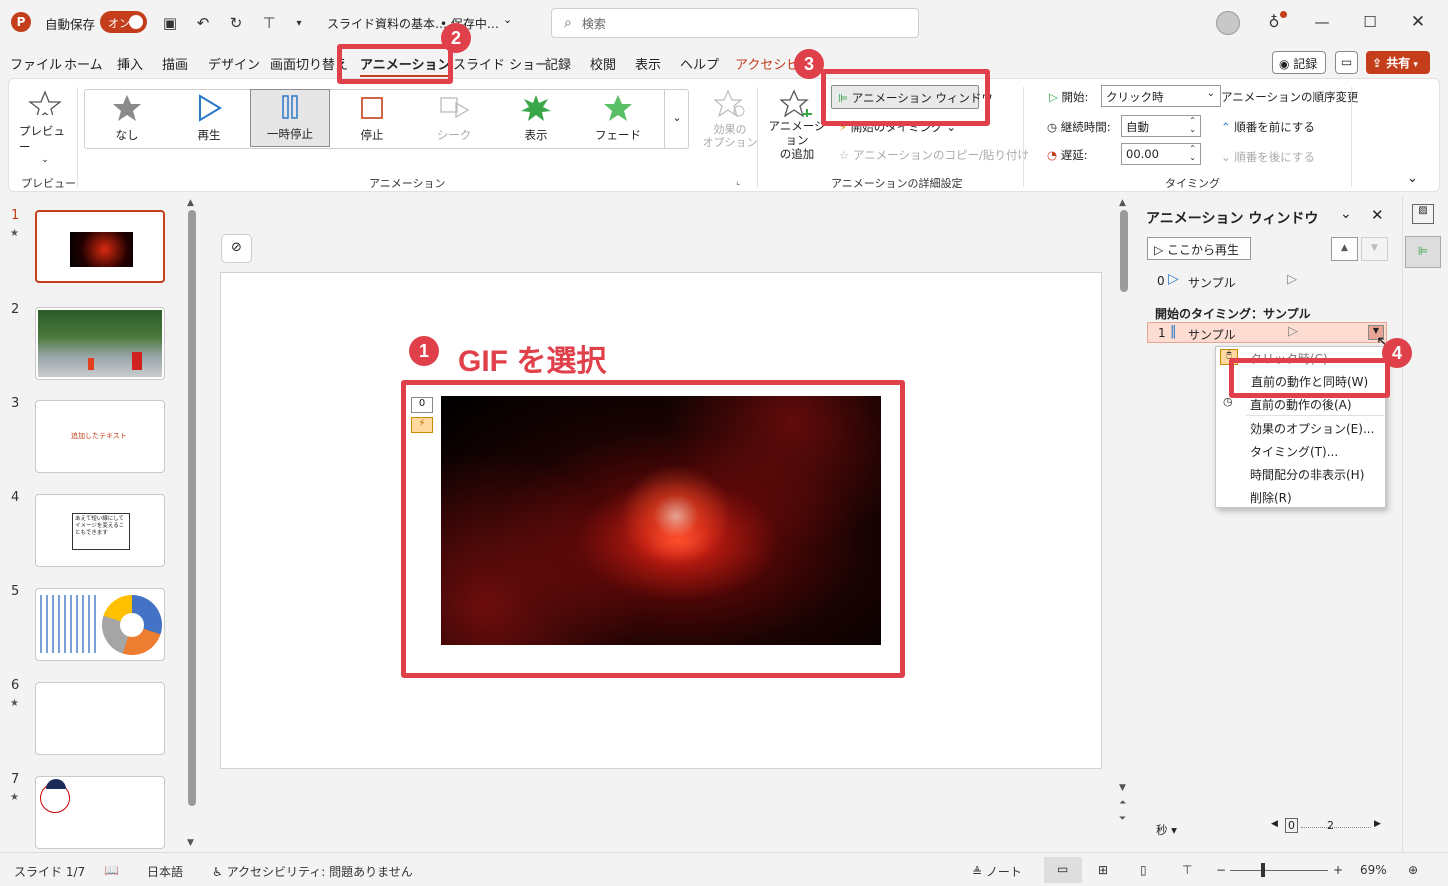 The width and height of the screenshot is (1448, 886). Describe the element at coordinates (1346, 214) in the screenshot. I see `pane-options-icon: ⌄` at that location.